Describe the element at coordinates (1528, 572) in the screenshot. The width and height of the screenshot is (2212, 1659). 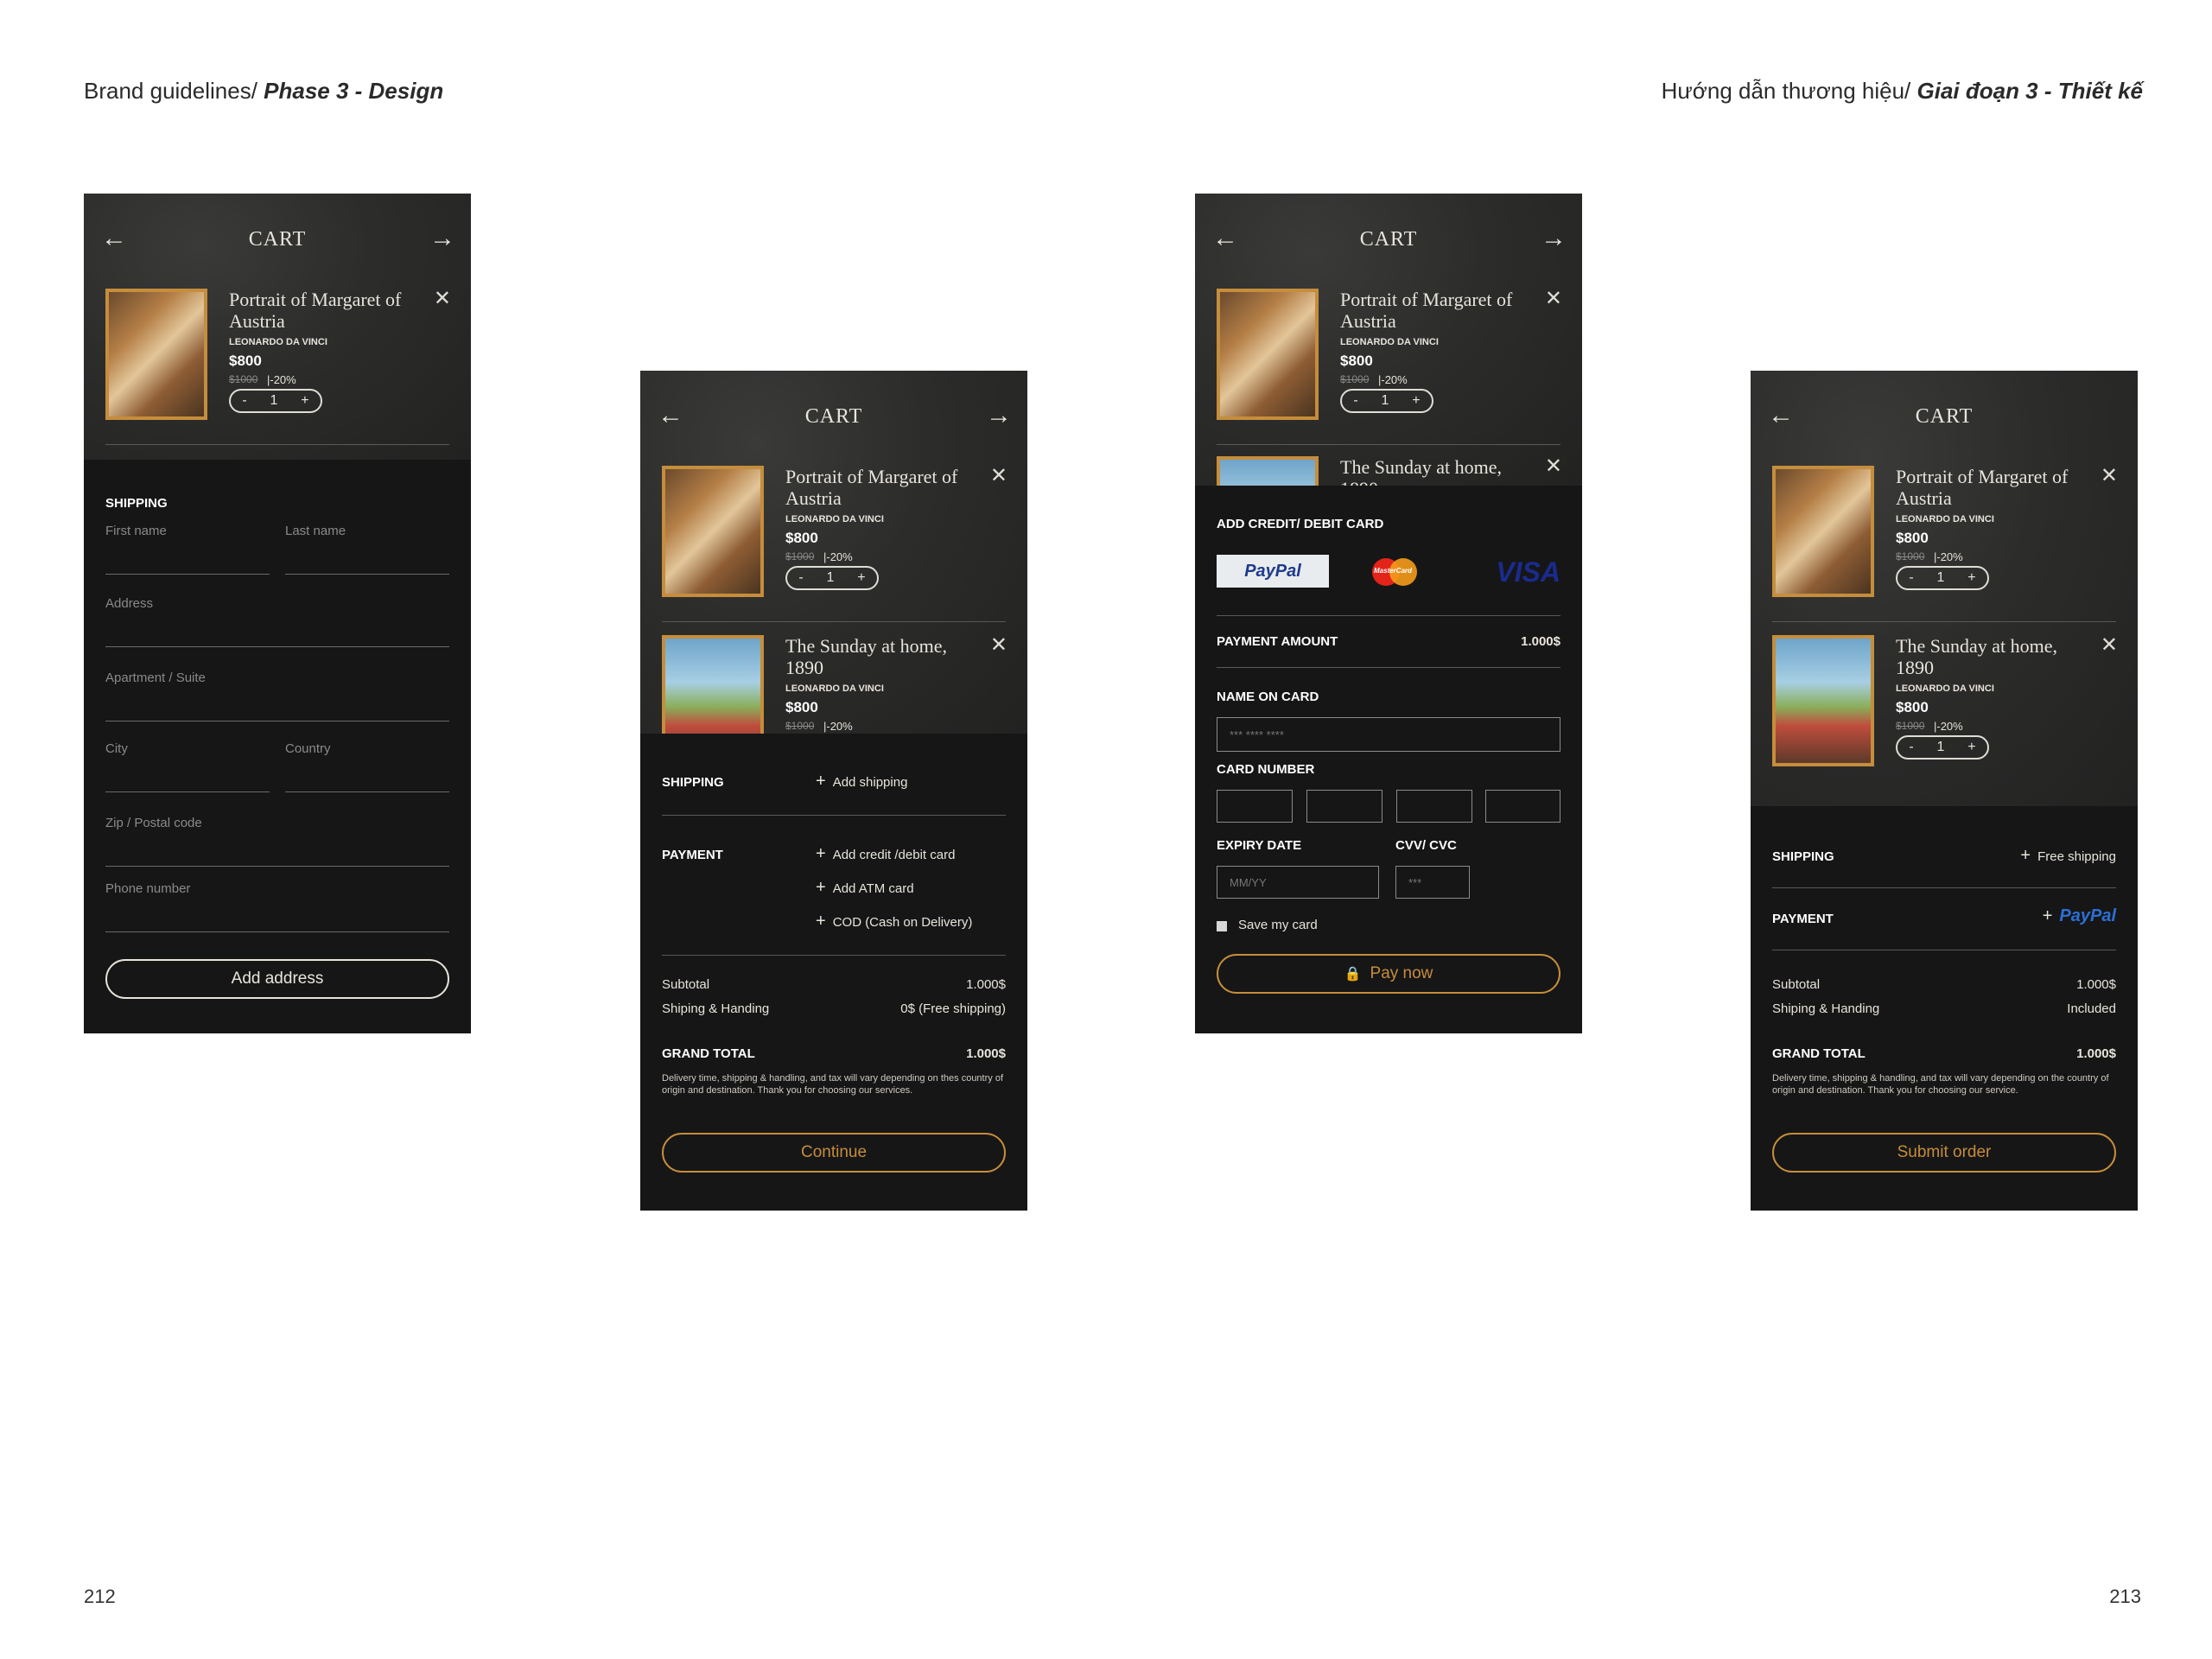
I see `visa-option: VISA` at that location.